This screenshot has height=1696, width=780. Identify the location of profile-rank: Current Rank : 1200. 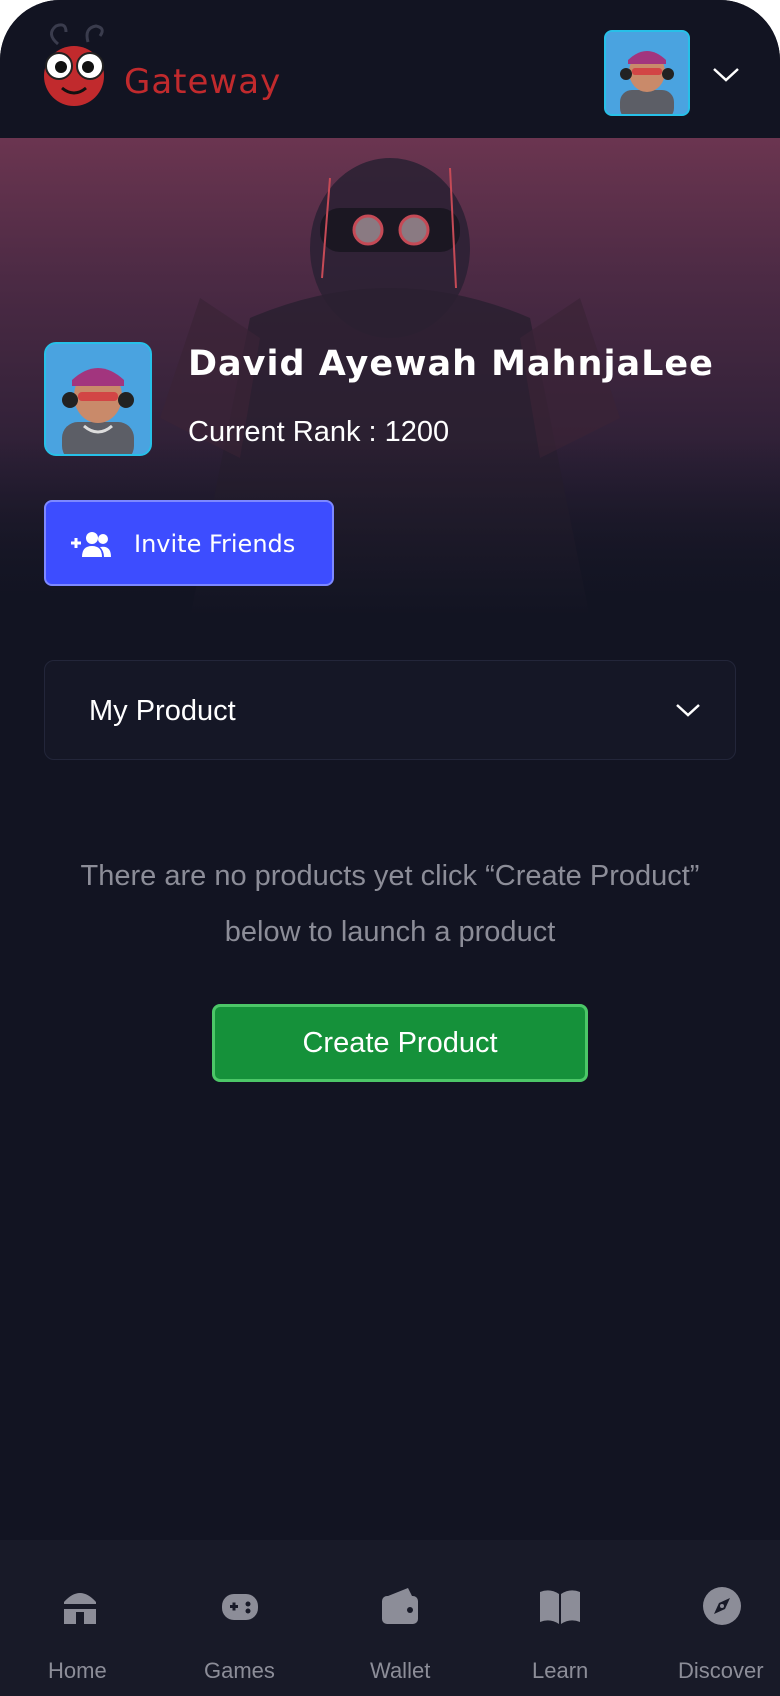
(319, 432).